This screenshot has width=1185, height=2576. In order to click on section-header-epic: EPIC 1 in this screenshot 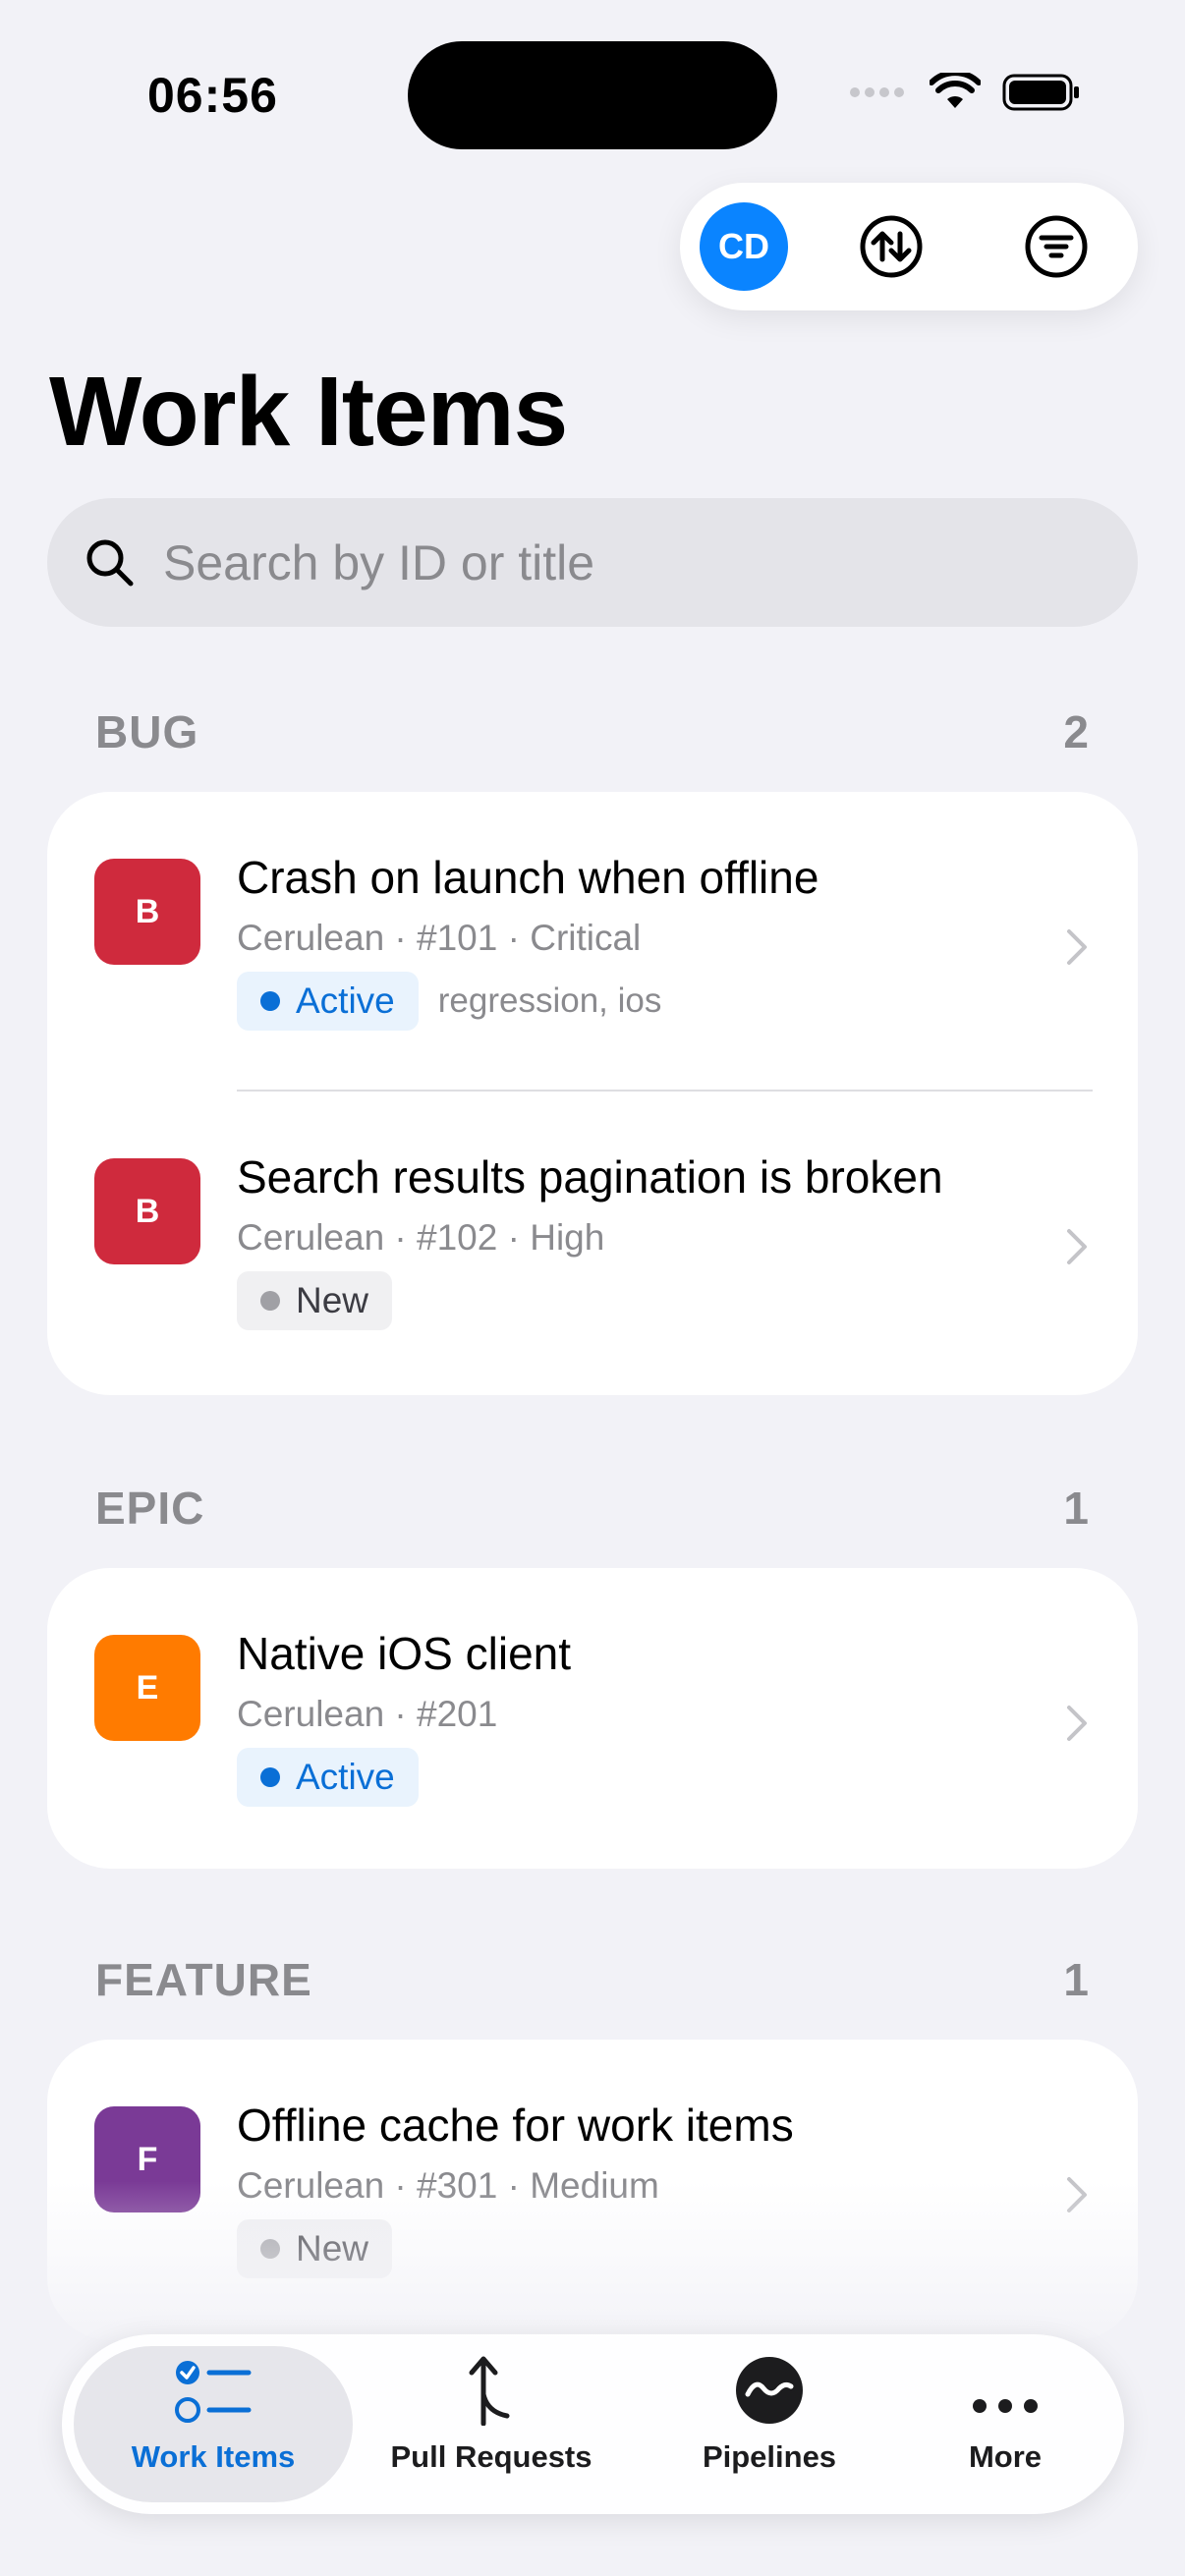, I will do `click(592, 1508)`.